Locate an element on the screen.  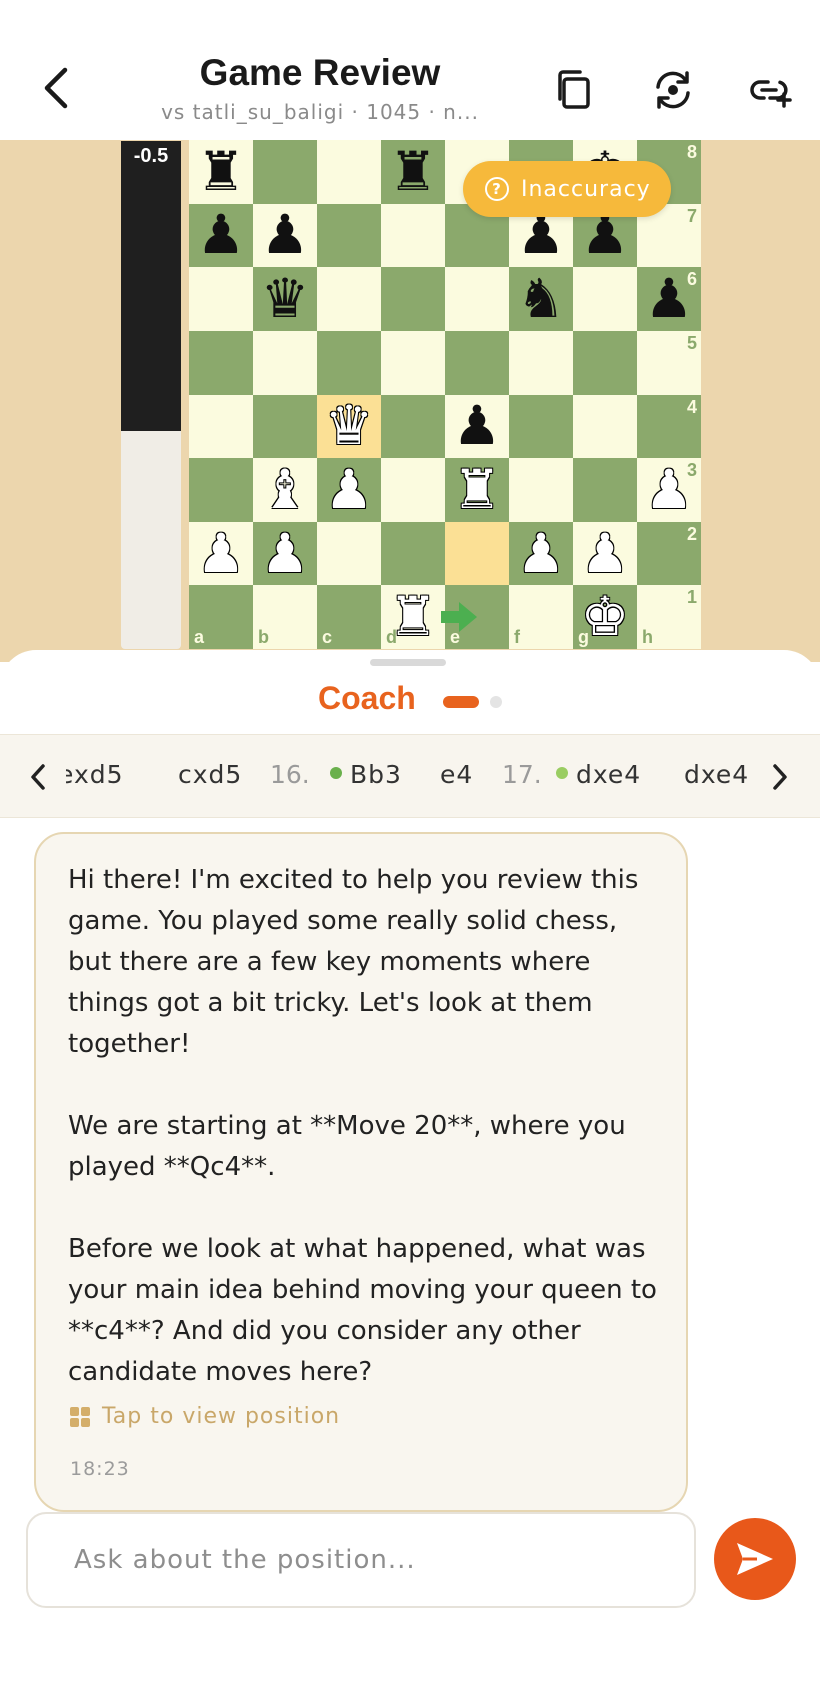
page-indicator-inactive is located at coordinates (496, 702).